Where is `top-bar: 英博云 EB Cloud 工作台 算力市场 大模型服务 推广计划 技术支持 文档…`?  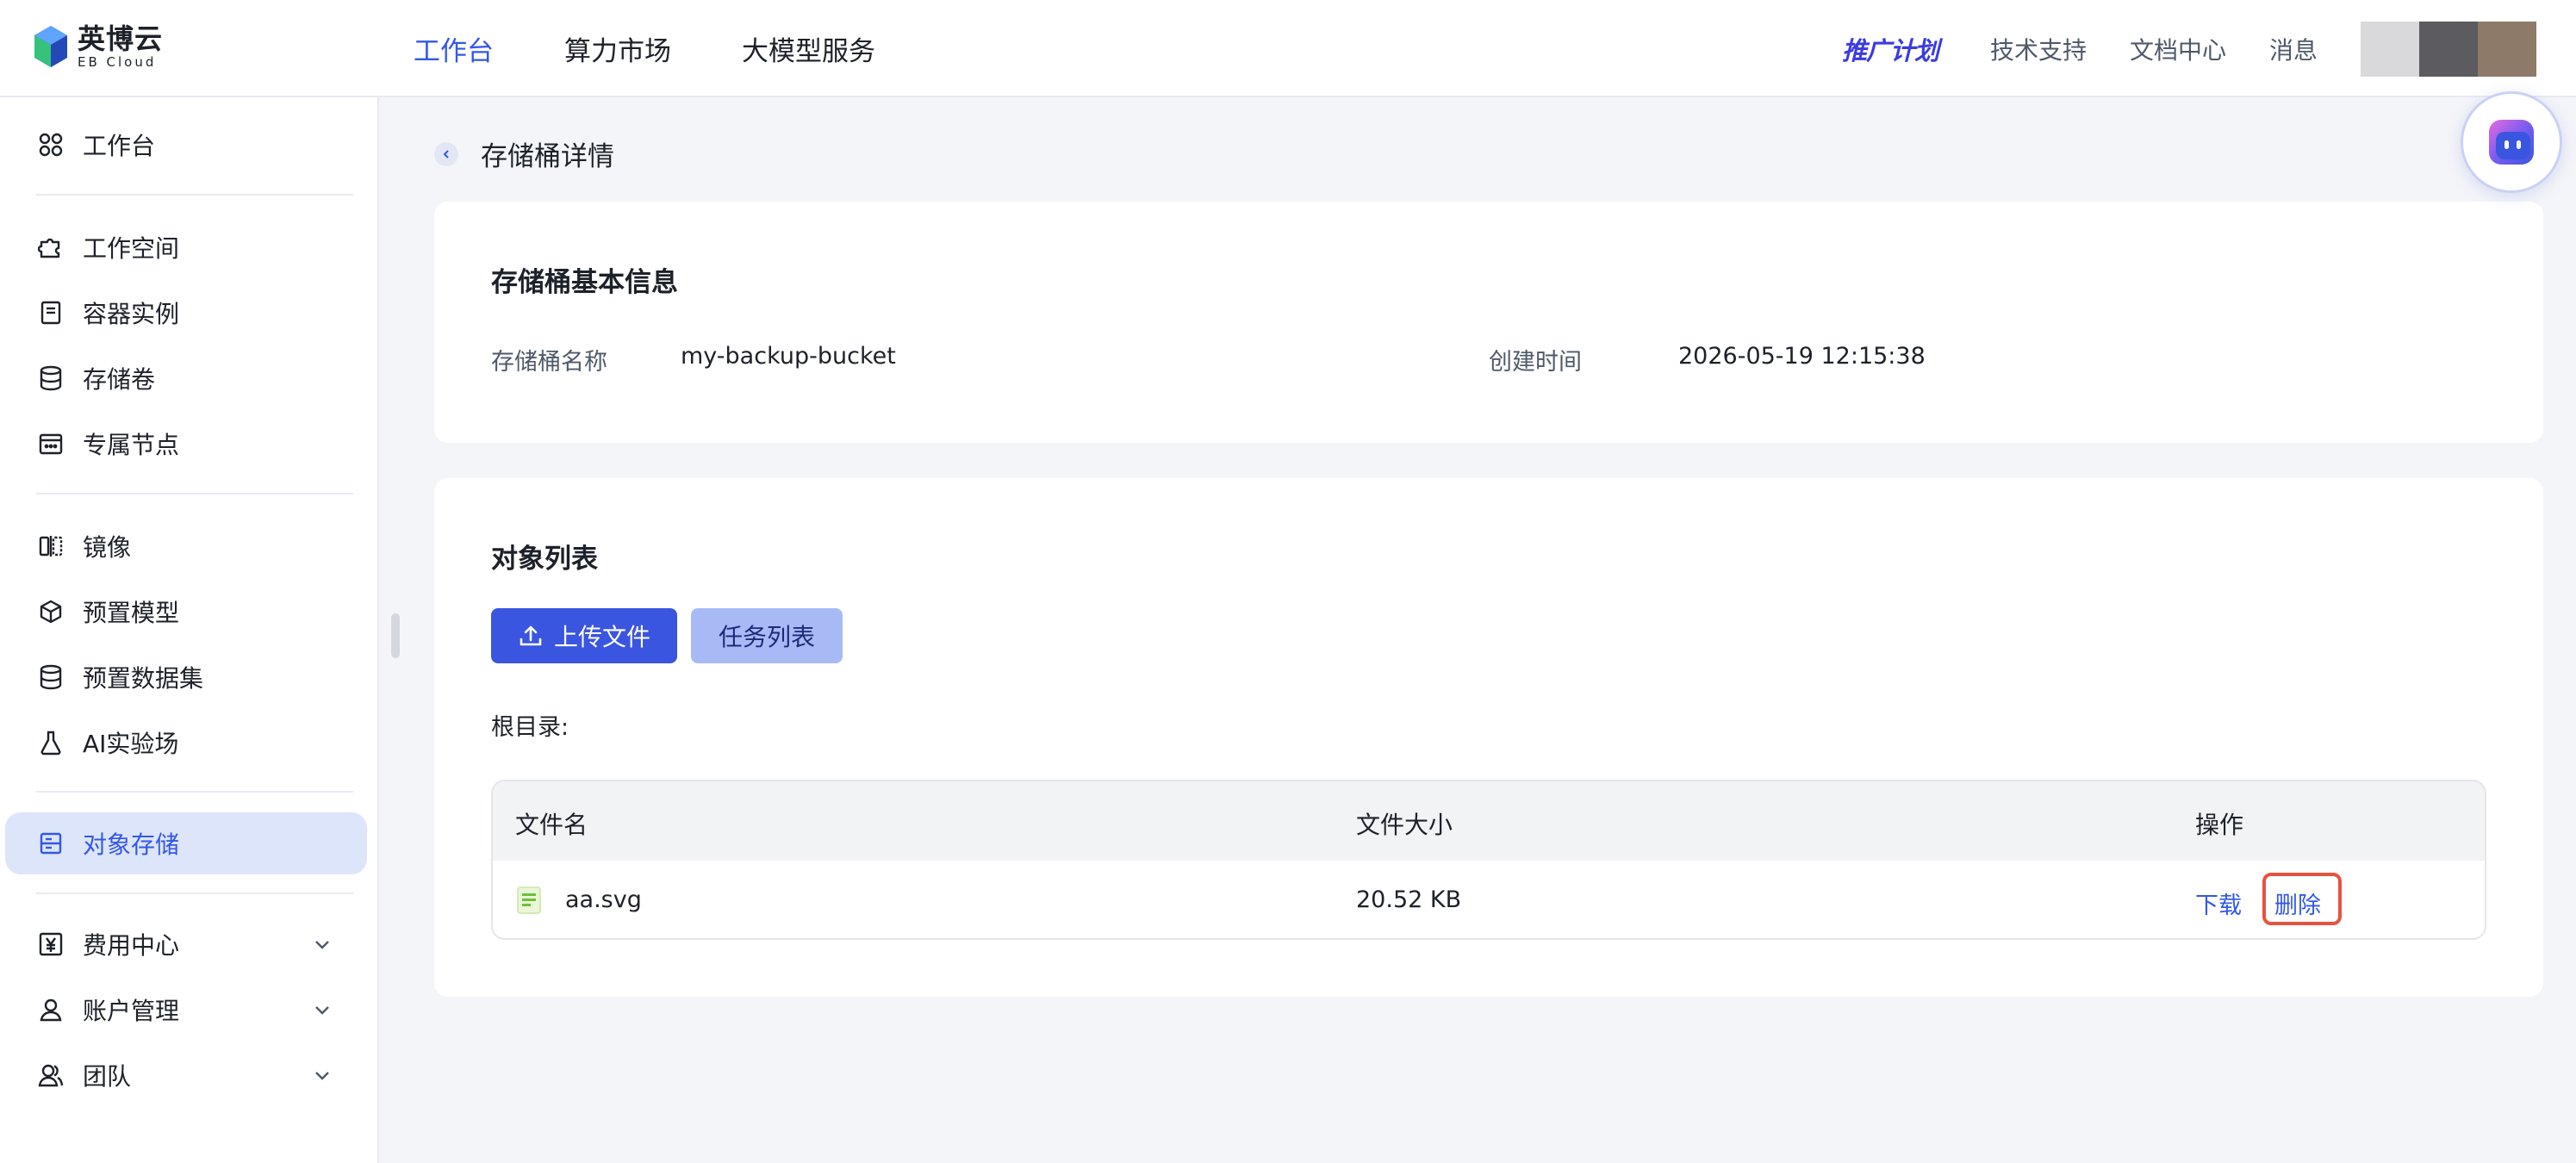 top-bar: 英博云 EB Cloud 工作台 算力市场 大模型服务 推广计划 技术支持 文档… is located at coordinates (1288, 49).